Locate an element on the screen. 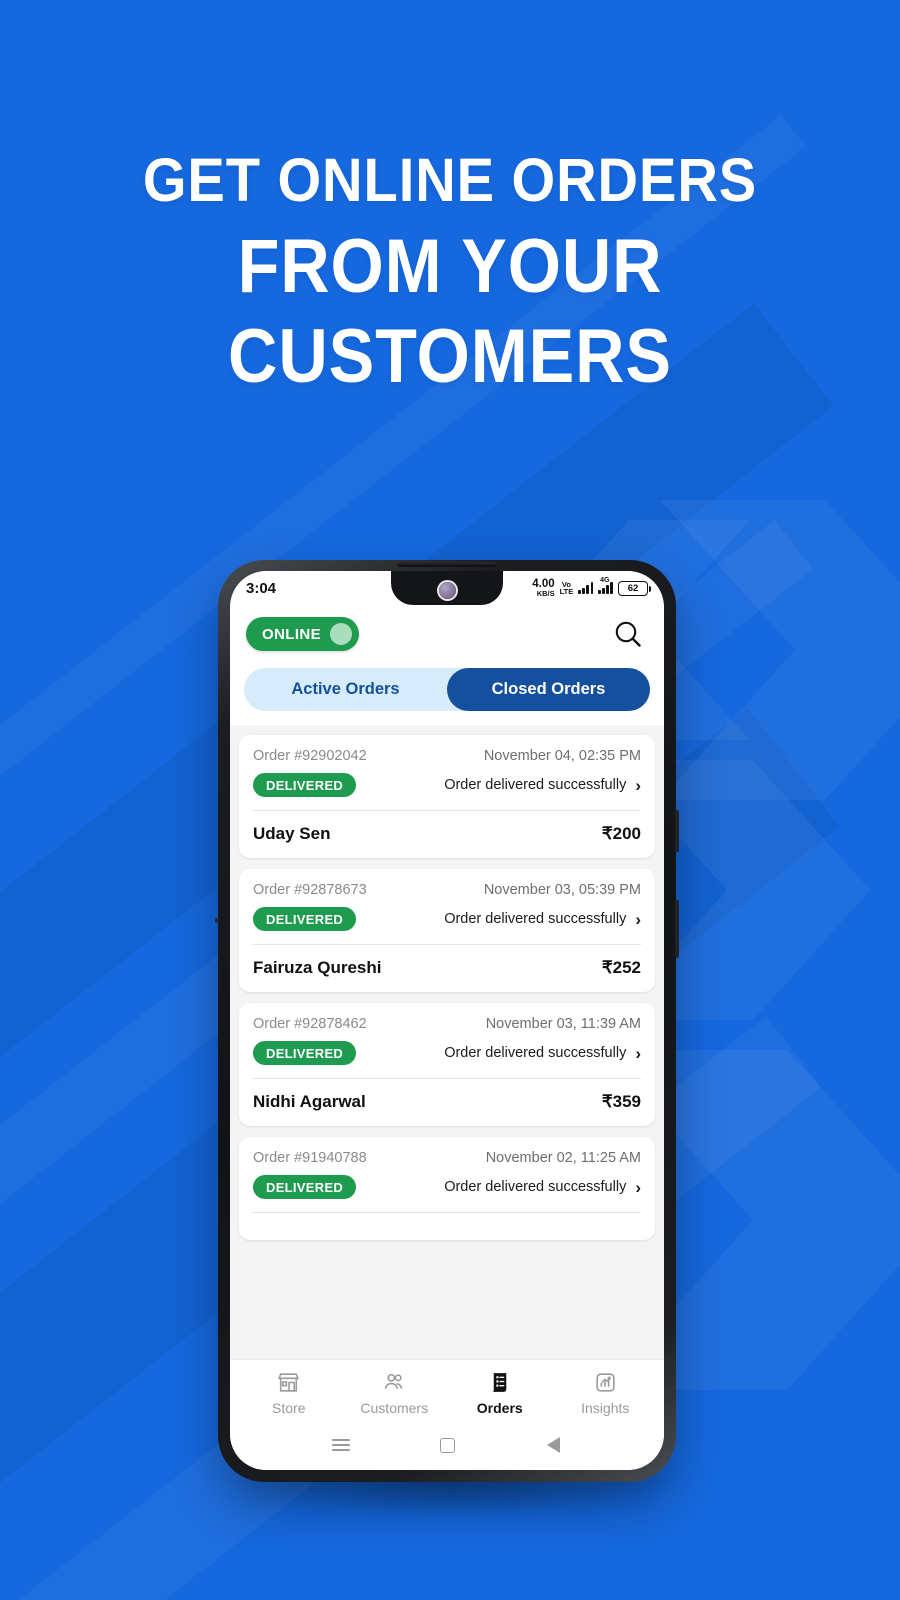  order-card-footer: Uday Sen ₹200 is located at coordinates (447, 834).